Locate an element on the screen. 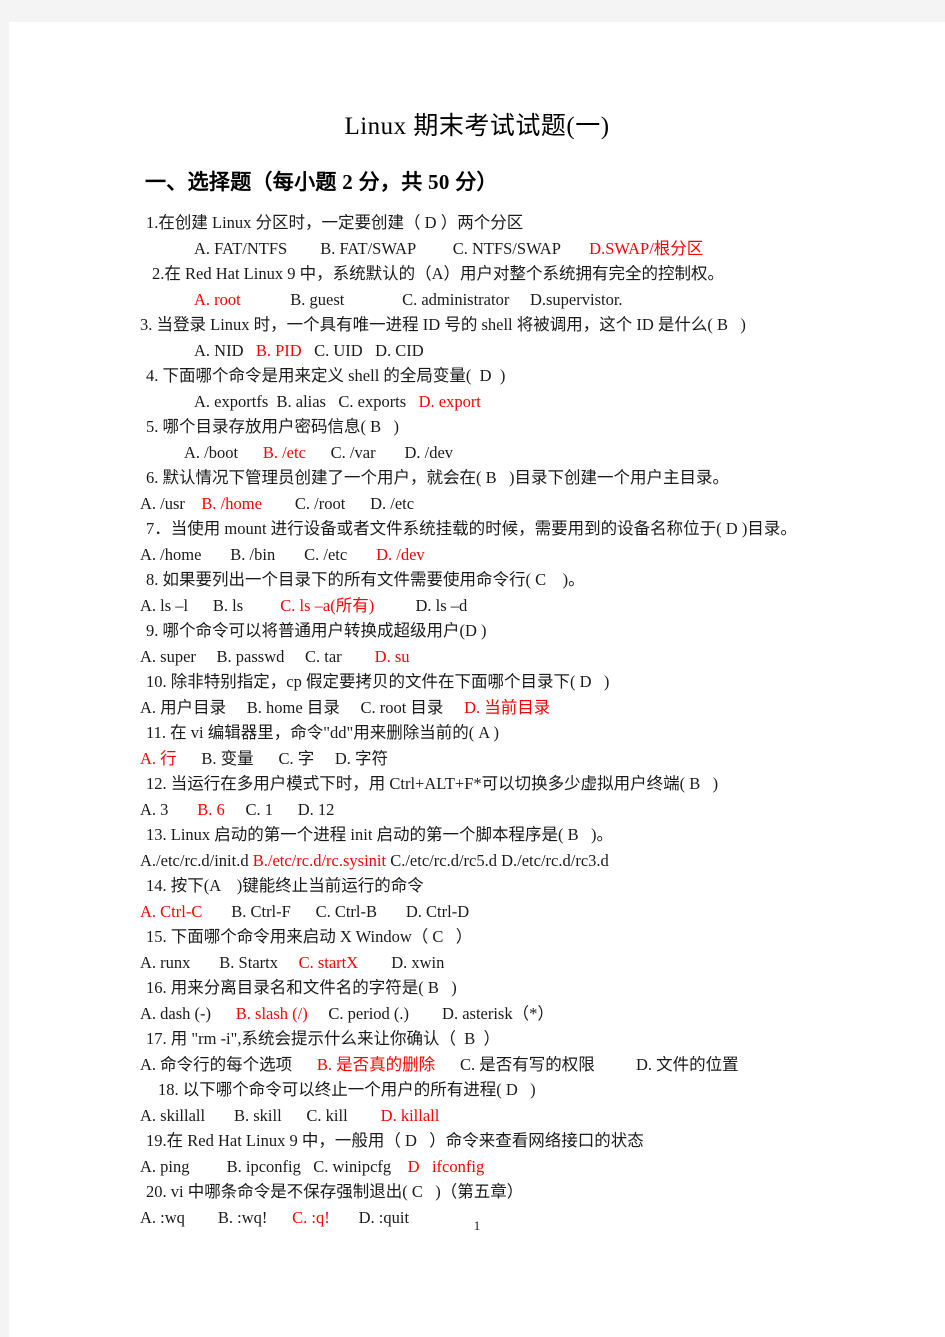  question-stem: 18. 以下哪个命令可以终止一个用户的所有进程( D ) is located at coordinates (347, 1089).